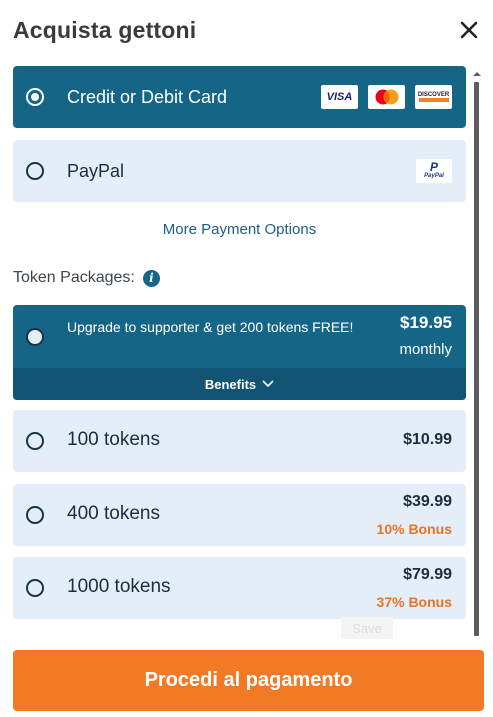 This screenshot has width=493, height=717. What do you see at coordinates (477, 74) in the screenshot?
I see `scroll-up-arrow-icon` at bounding box center [477, 74].